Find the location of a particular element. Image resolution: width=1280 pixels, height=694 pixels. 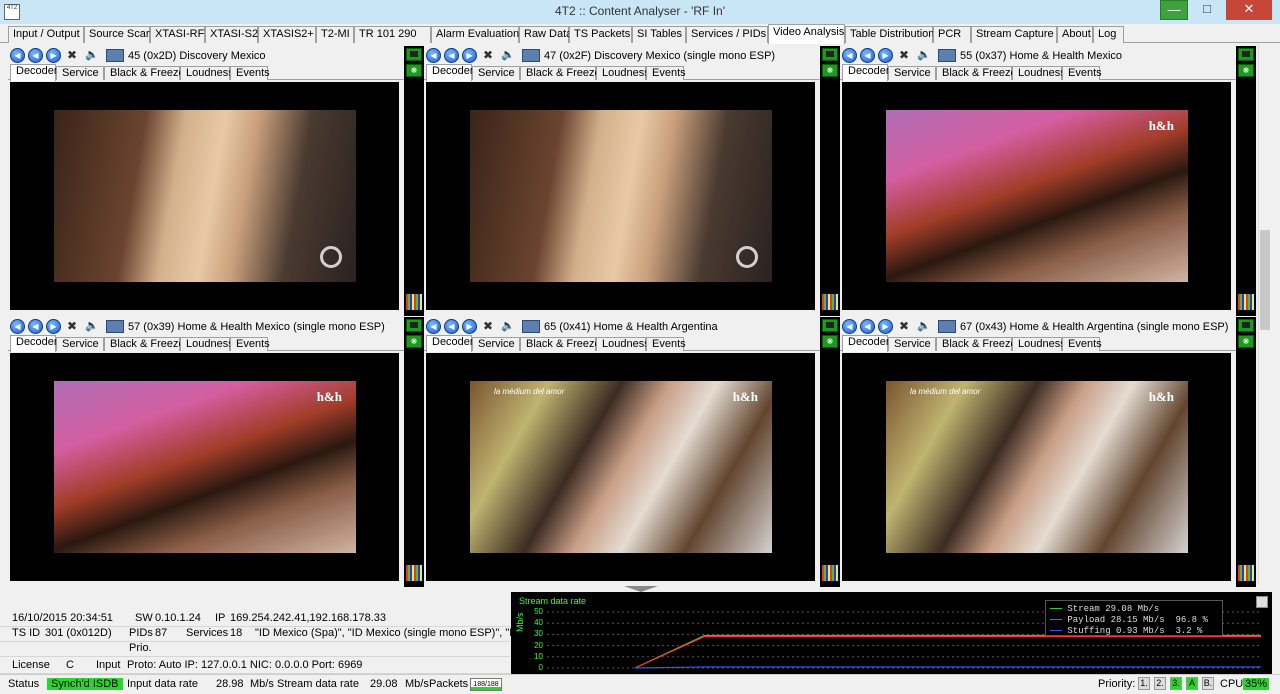

tab-xtasis2-: XTASIS2+ is located at coordinates (287, 34).